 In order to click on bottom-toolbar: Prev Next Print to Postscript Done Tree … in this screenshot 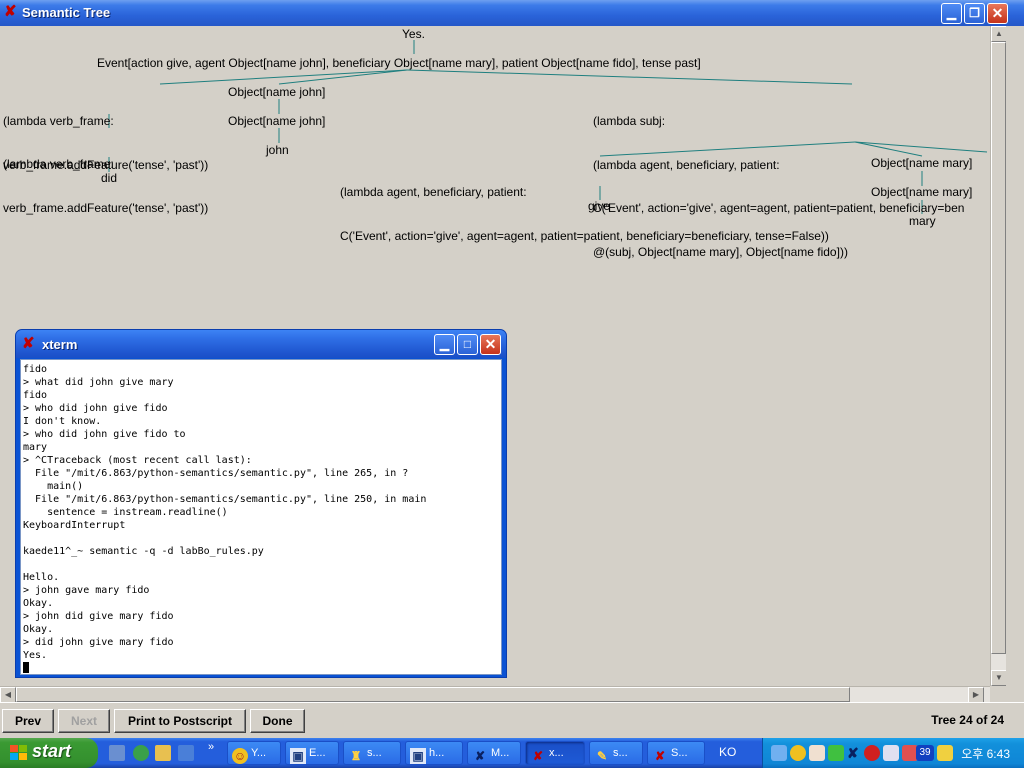, I will do `click(512, 720)`.